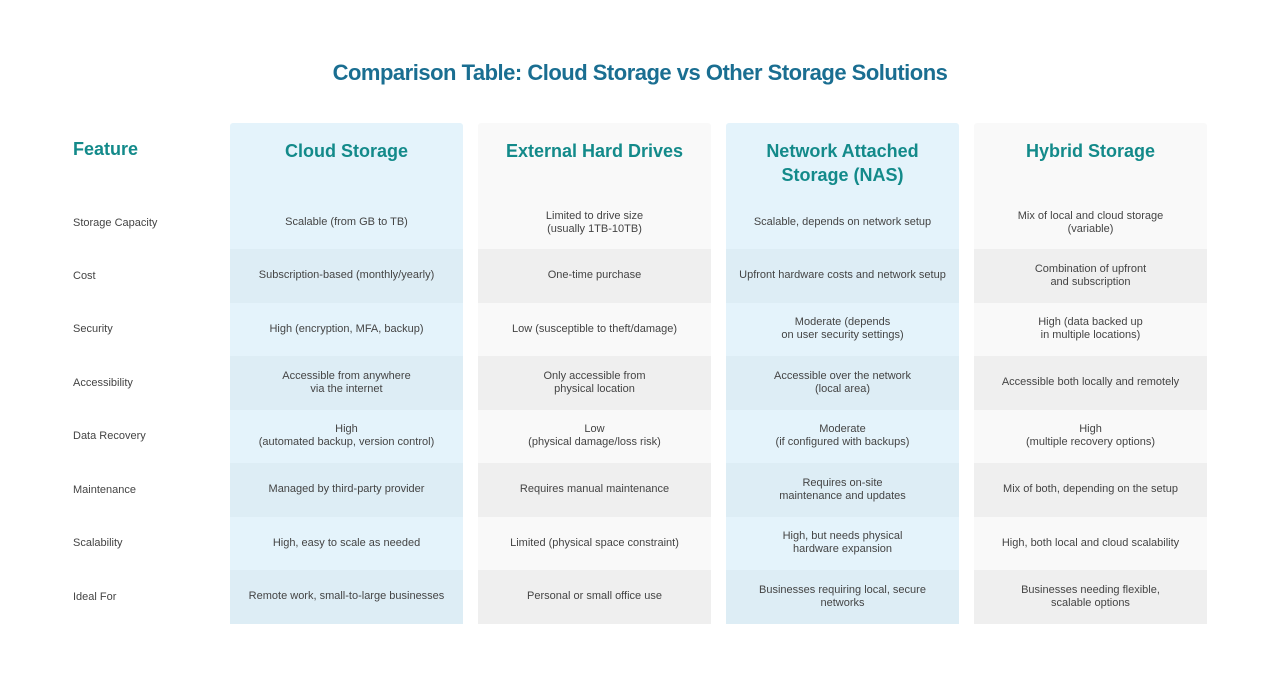 This screenshot has height=681, width=1280. I want to click on table-cell: Combination of upfront and subscription, so click(1090, 276).